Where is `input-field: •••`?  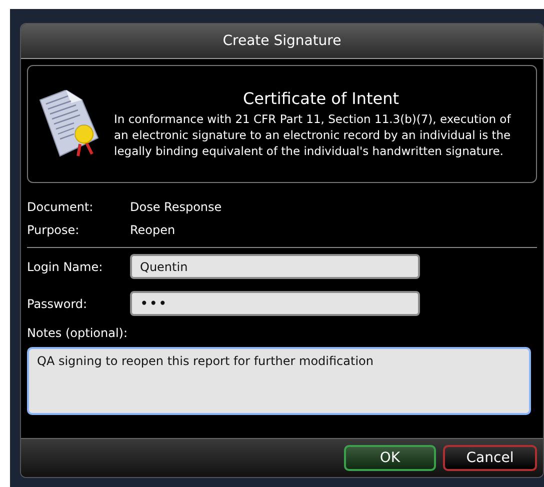
input-field: ••• is located at coordinates (275, 303).